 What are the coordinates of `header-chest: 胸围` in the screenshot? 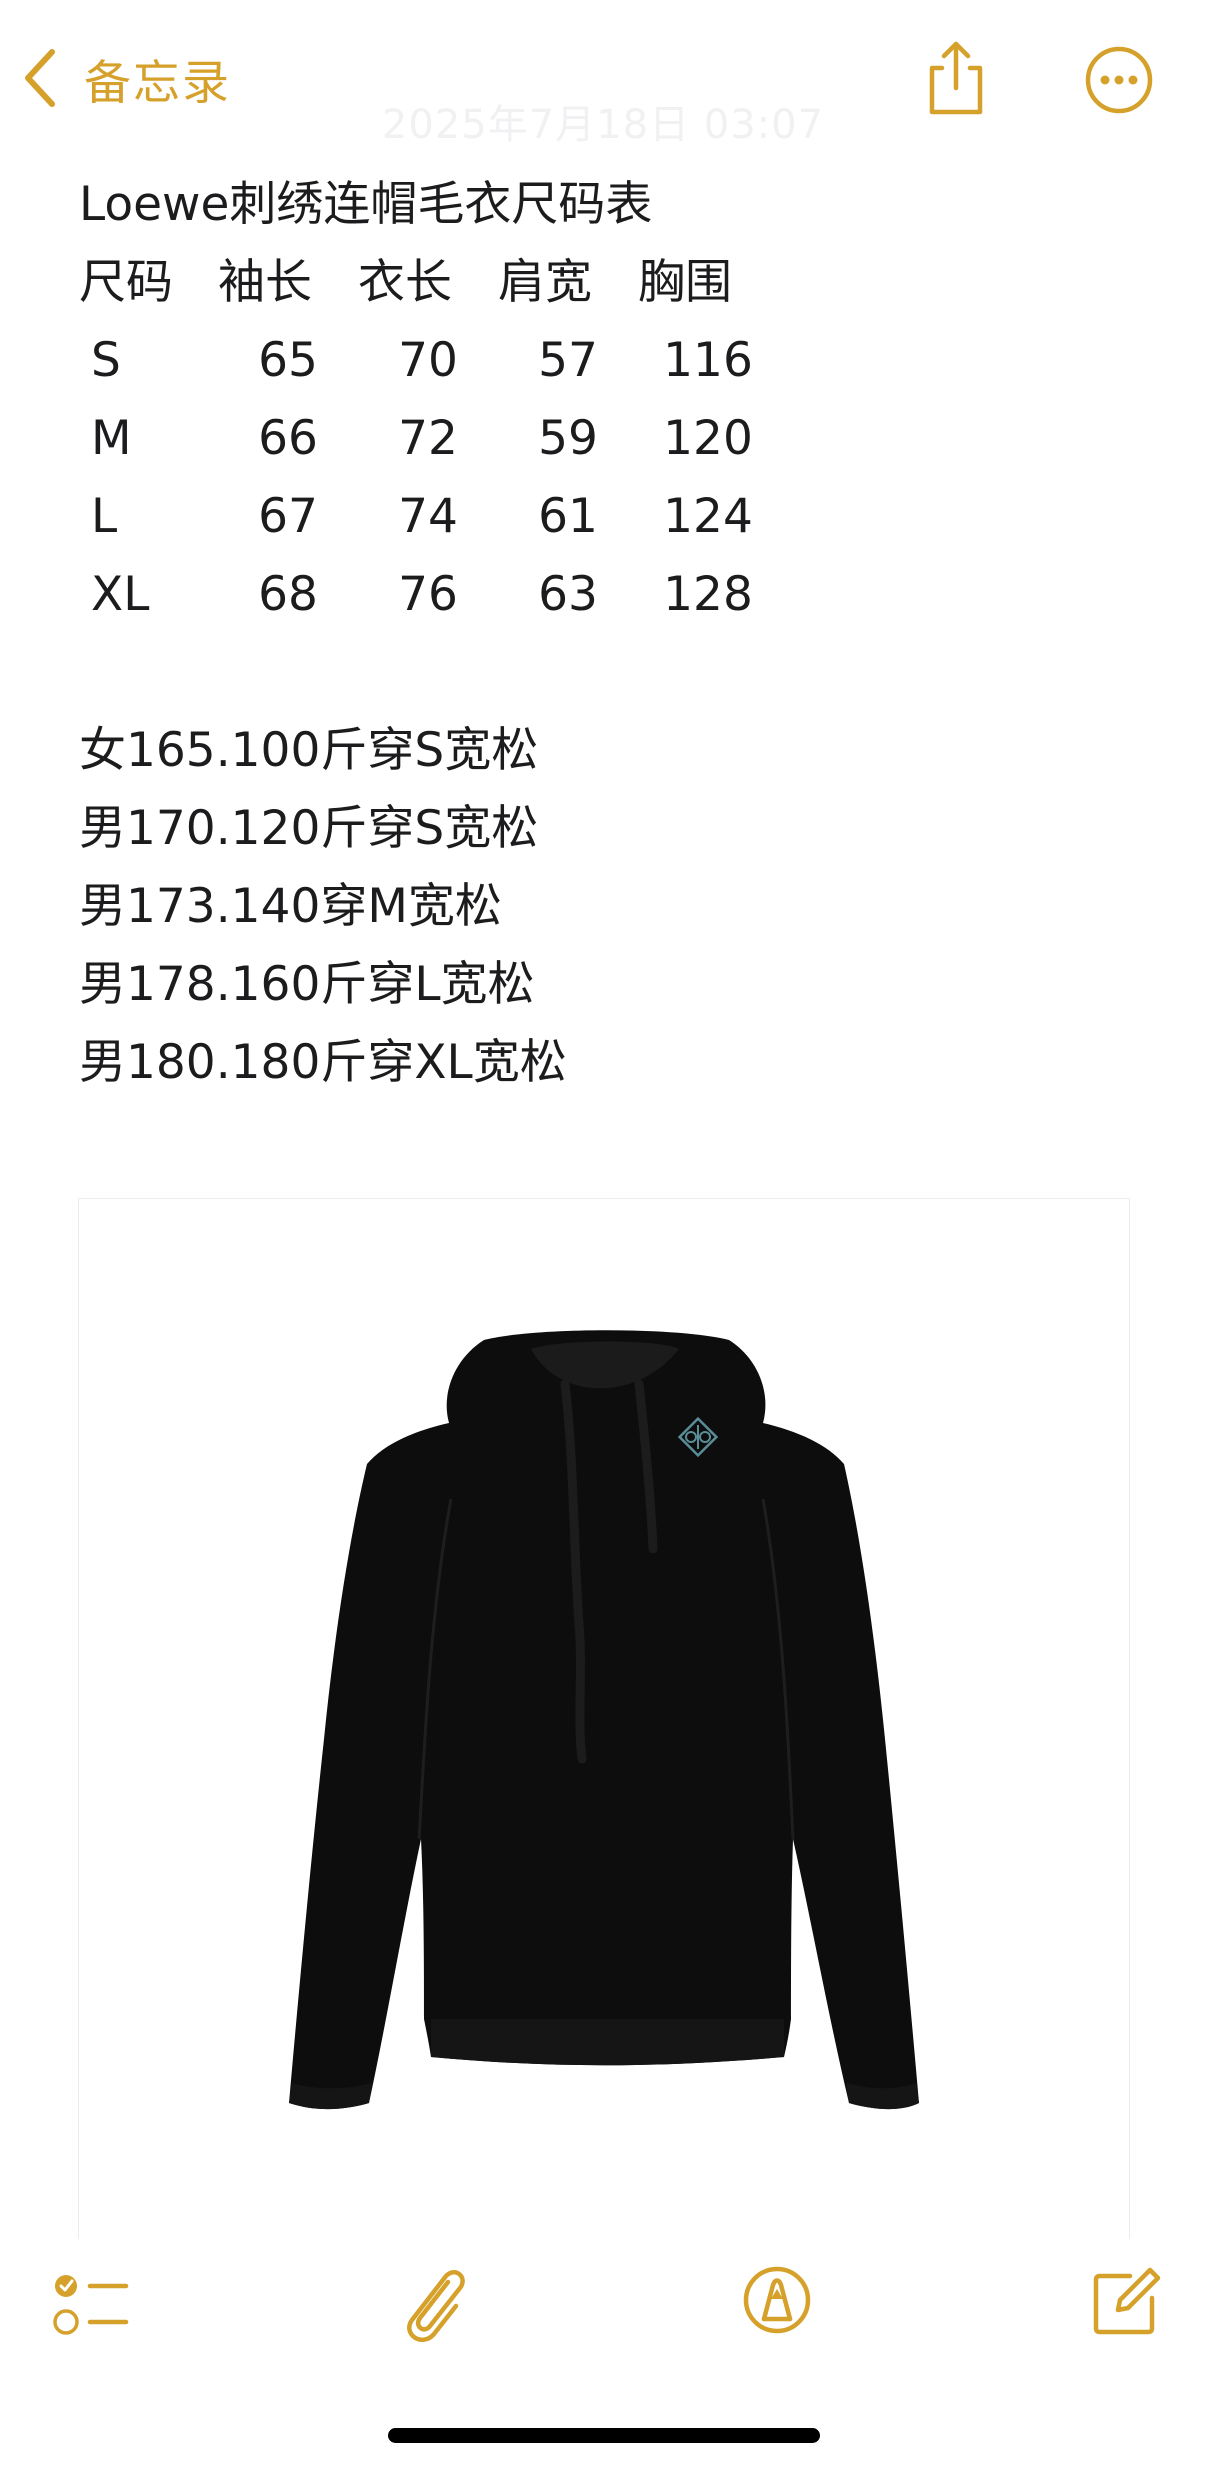 It's located at (685, 282).